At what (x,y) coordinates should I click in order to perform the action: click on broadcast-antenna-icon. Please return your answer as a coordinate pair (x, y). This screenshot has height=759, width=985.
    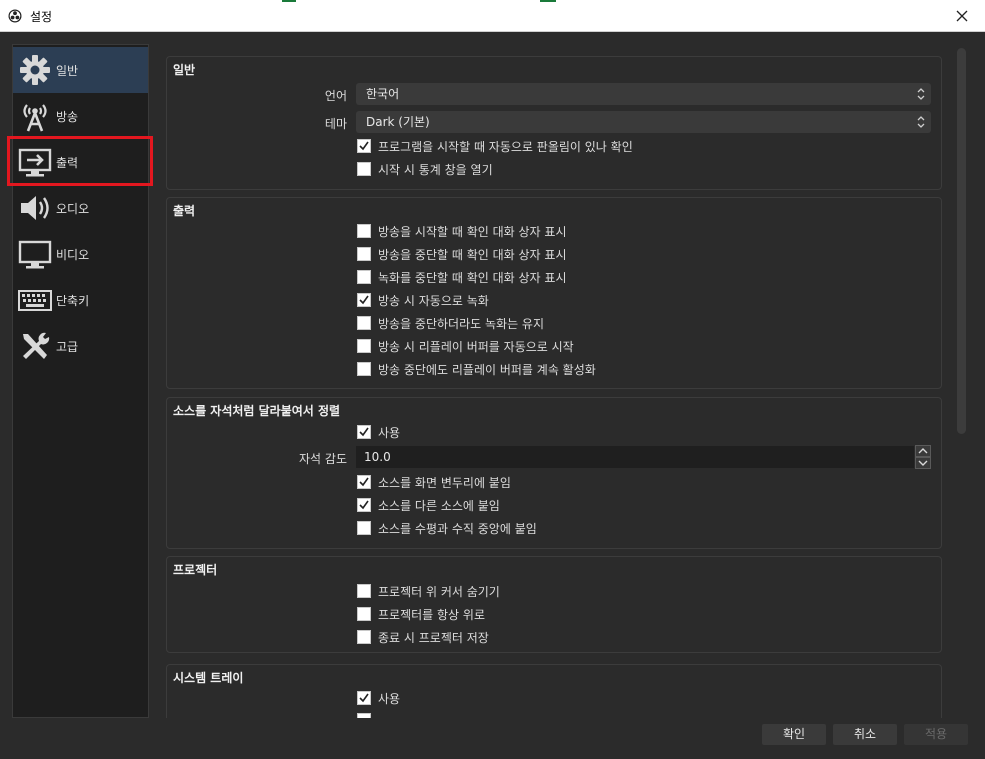
    Looking at the image, I should click on (35, 118).